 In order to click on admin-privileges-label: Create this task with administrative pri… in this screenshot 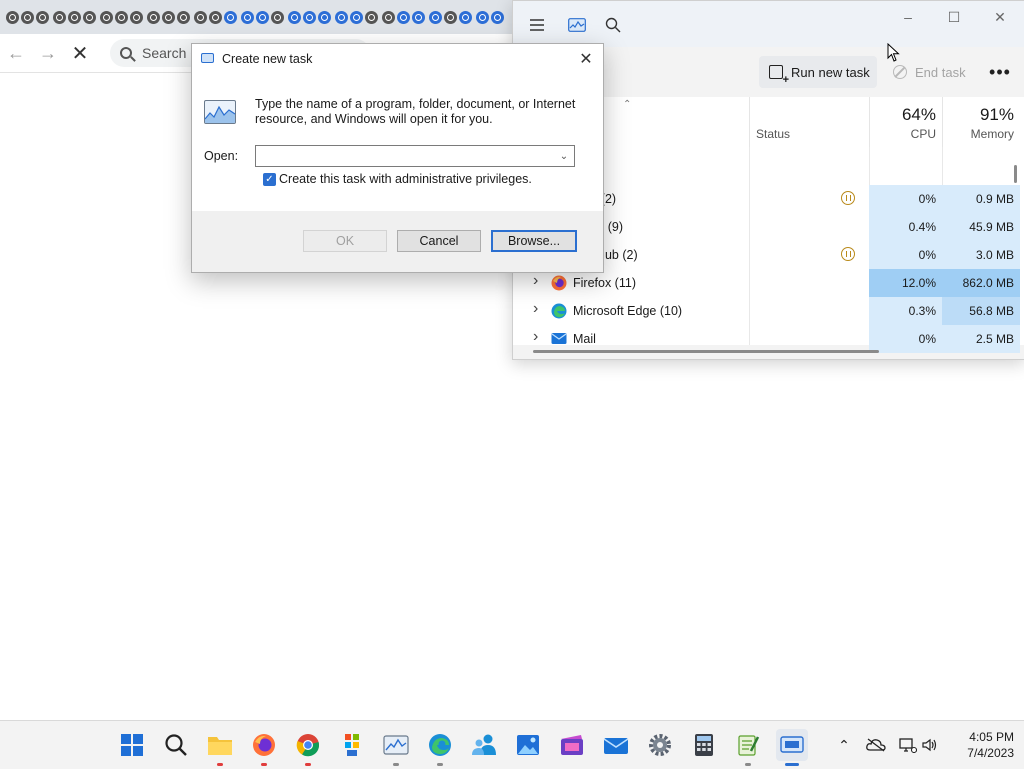, I will do `click(405, 179)`.